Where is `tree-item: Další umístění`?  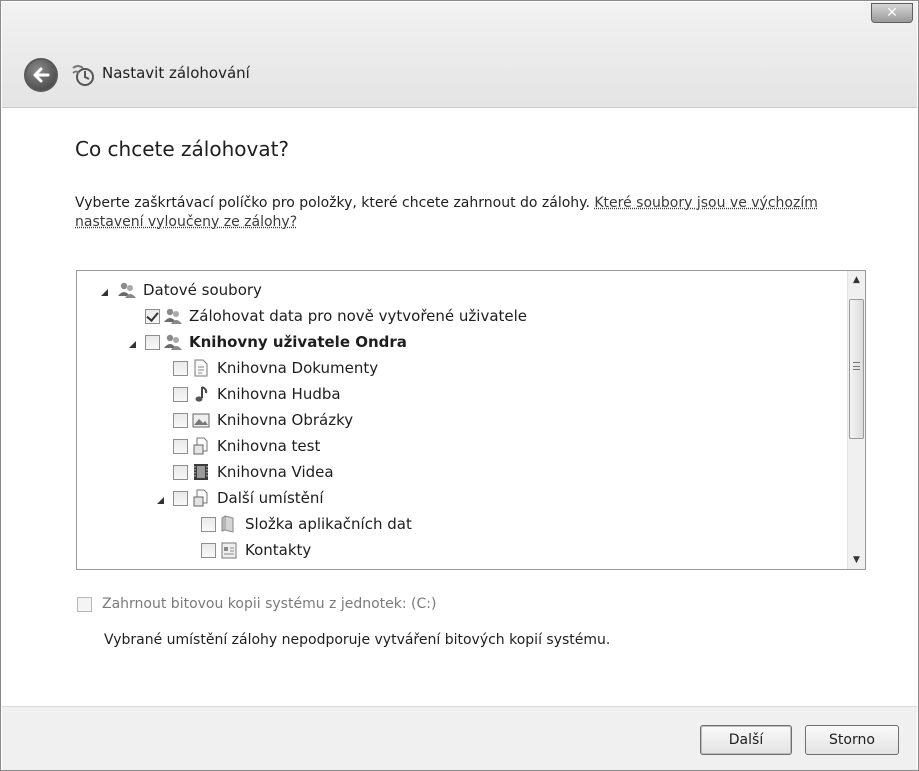 tree-item: Další umístění is located at coordinates (239, 498).